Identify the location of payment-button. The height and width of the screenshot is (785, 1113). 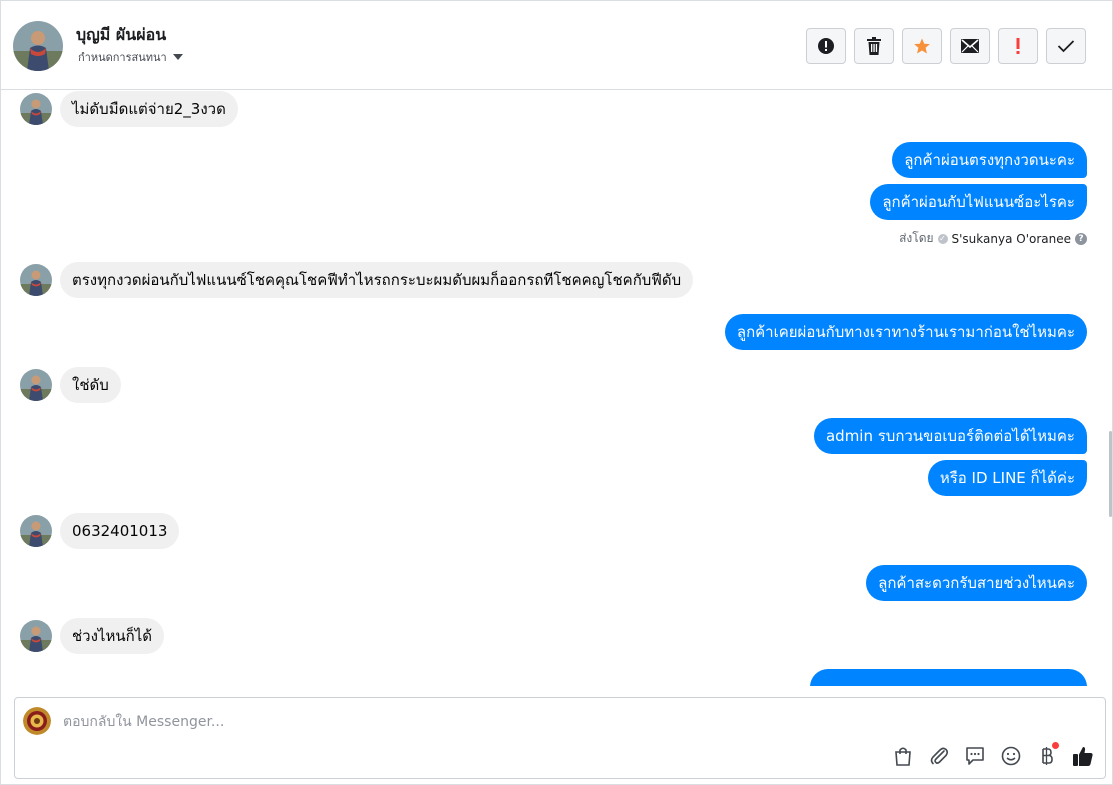
(1047, 755).